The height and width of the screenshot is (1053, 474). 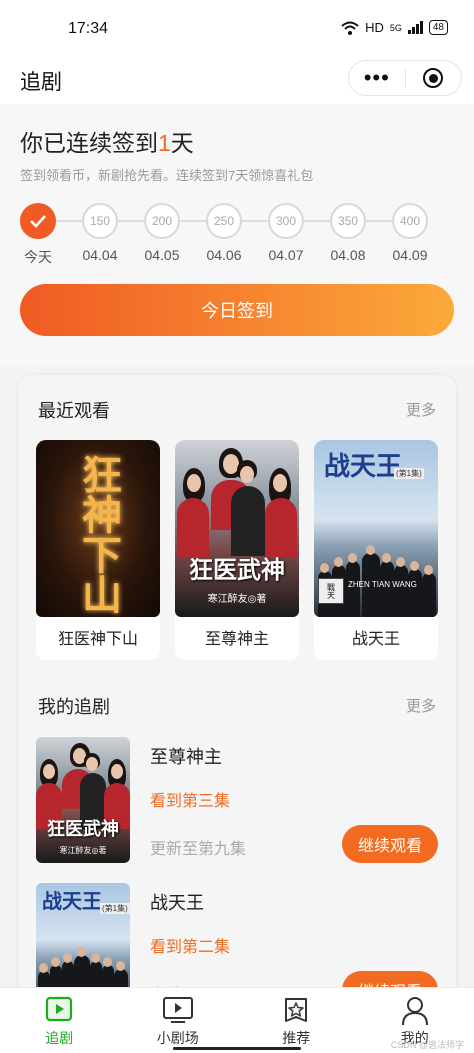 I want to click on nav-bar: 追剧 •••, so click(x=237, y=81).